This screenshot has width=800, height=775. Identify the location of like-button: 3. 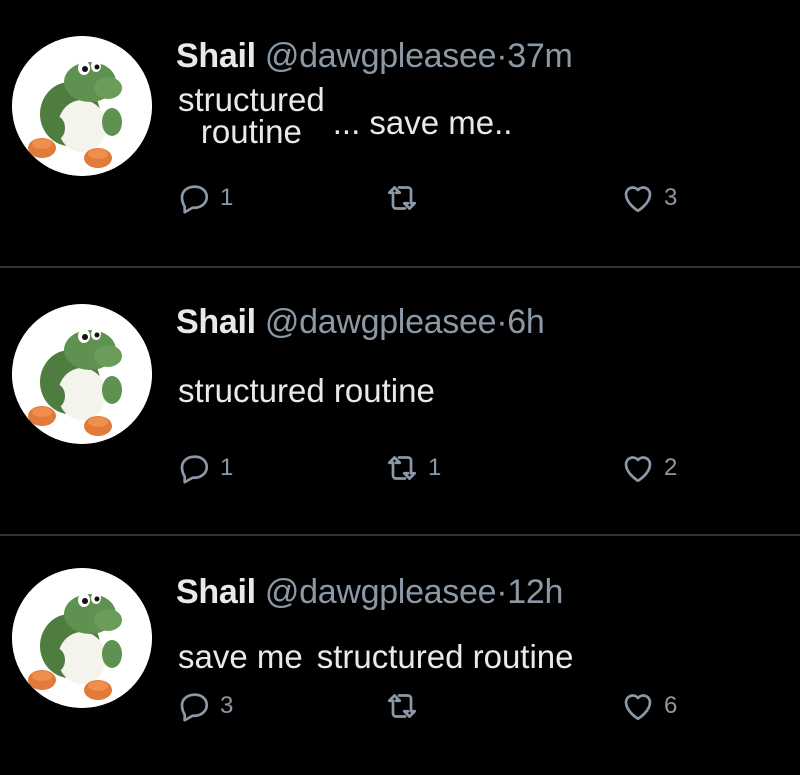
(648, 198).